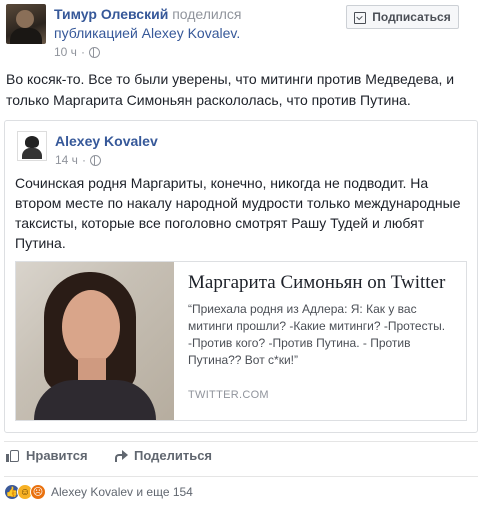  Describe the element at coordinates (66, 160) in the screenshot. I see `shared-post-timestamp: 14 ч` at that location.